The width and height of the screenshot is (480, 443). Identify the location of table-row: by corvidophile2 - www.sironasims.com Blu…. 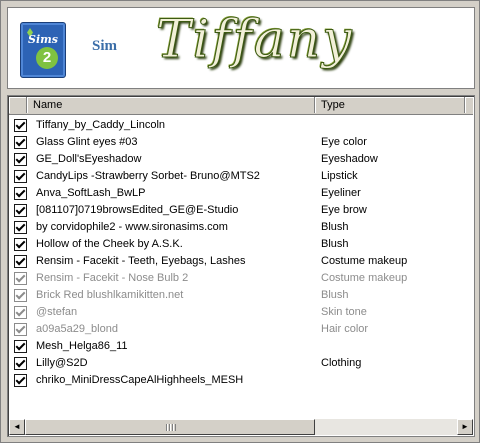
(241, 227).